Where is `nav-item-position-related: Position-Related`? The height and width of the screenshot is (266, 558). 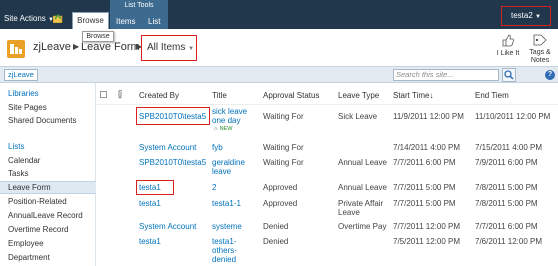
nav-item-position-related: Position-Related is located at coordinates (37, 201).